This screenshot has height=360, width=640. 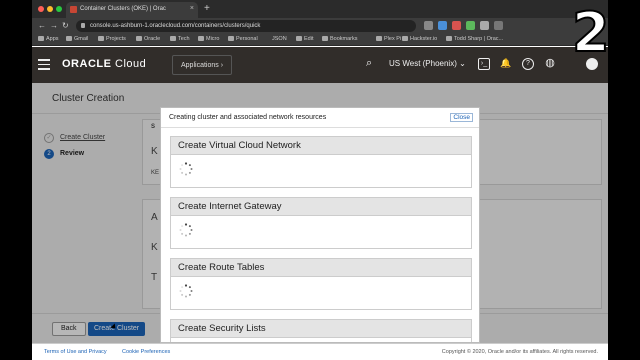 I want to click on section-virtual-cloud-network: Create Virtual Cloud Network, so click(x=321, y=162).